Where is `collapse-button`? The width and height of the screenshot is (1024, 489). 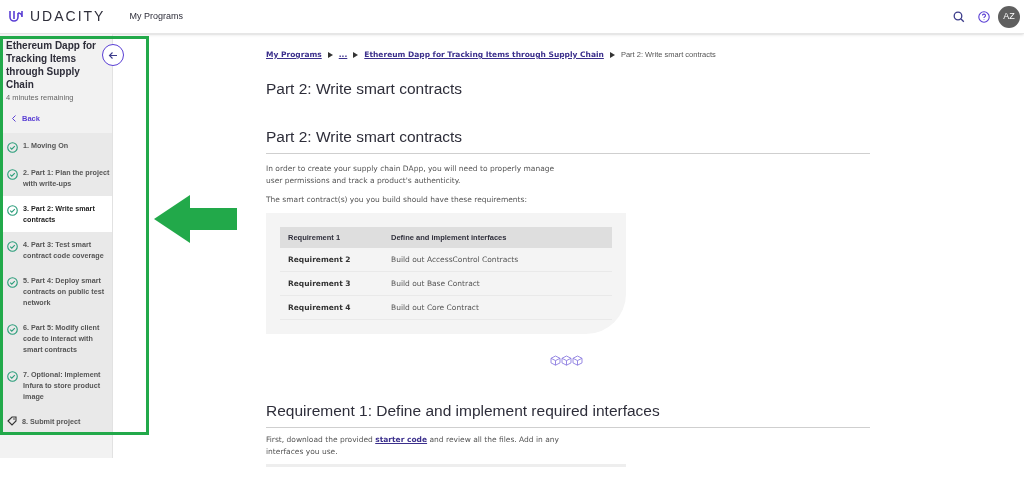
collapse-button is located at coordinates (113, 55).